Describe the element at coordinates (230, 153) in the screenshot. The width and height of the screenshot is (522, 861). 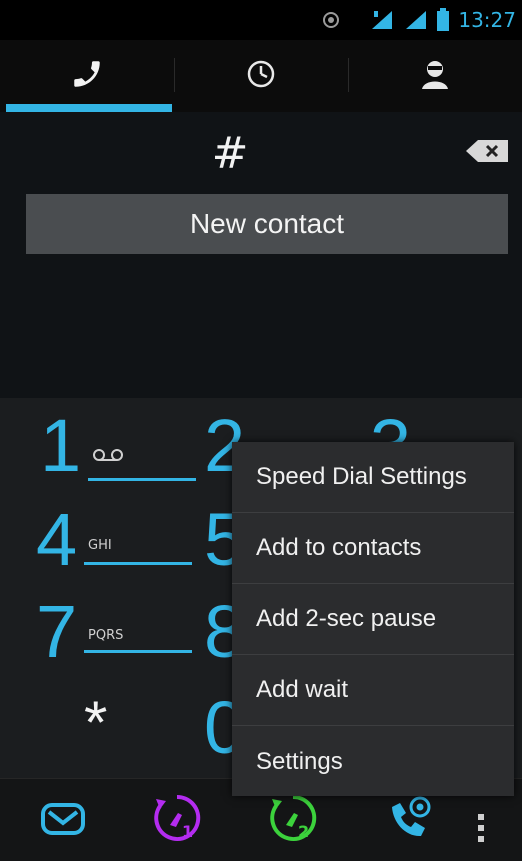
I see `dial-input: #` at that location.